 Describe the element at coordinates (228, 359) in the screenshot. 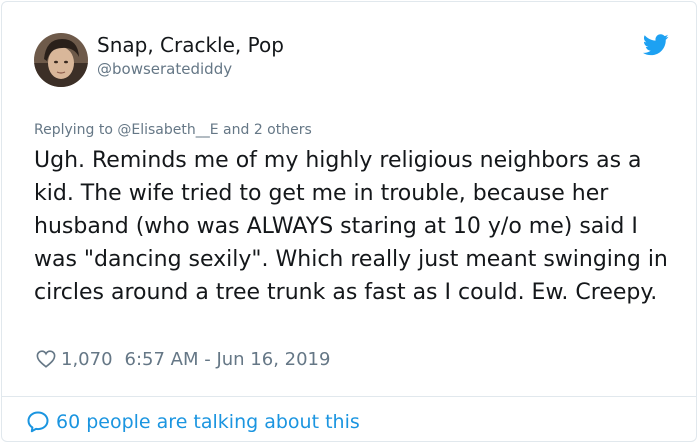

I see `timestamp: 6:57 AM - Jun 16, 2019` at that location.